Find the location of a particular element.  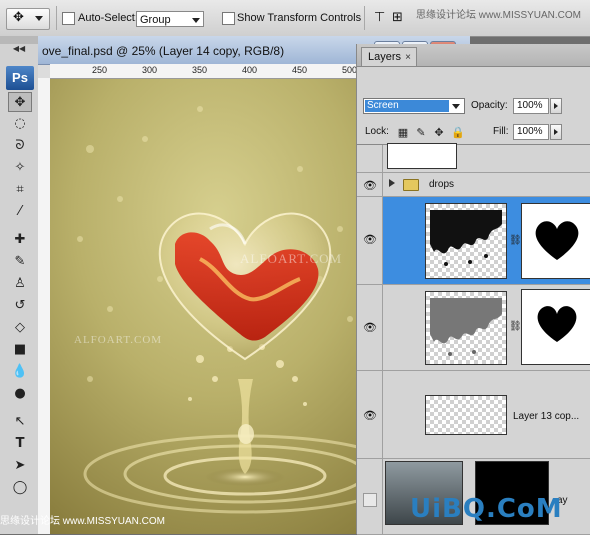

eraser-tool: ◇ is located at coordinates (20, 328).